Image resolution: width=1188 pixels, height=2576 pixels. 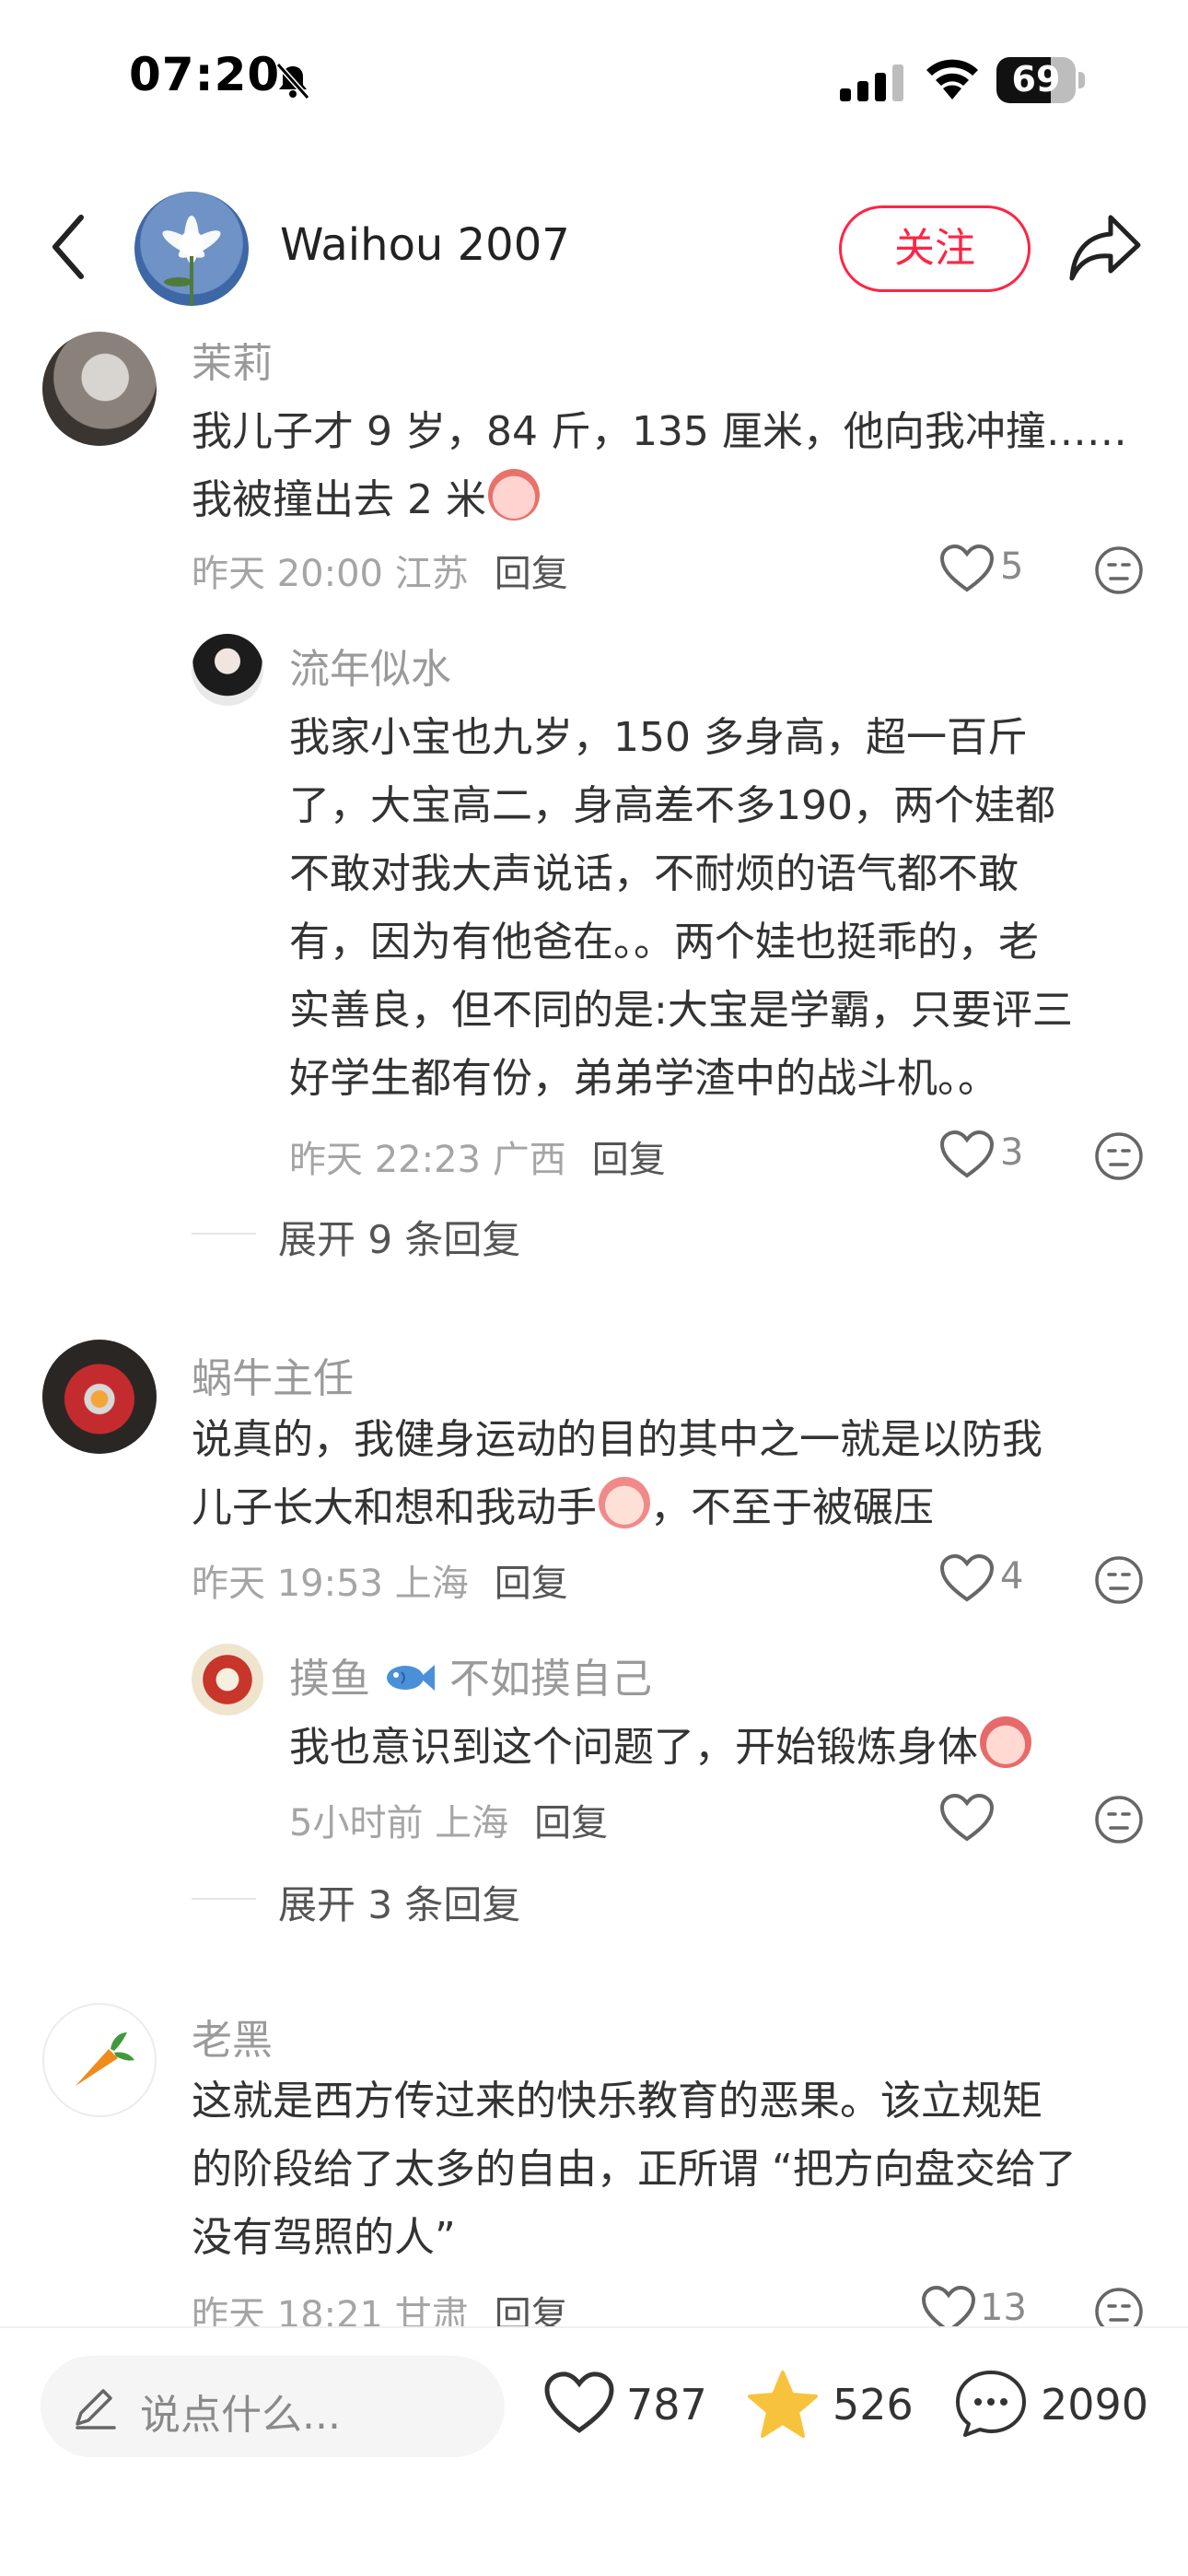 What do you see at coordinates (191, 249) in the screenshot?
I see `author-avatar` at bounding box center [191, 249].